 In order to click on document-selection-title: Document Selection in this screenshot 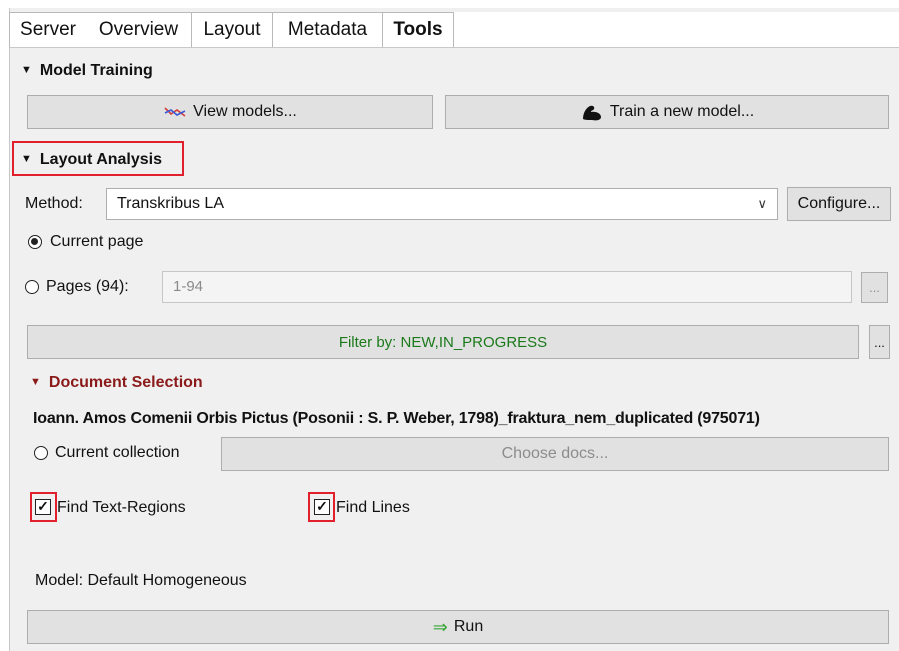, I will do `click(125, 382)`.